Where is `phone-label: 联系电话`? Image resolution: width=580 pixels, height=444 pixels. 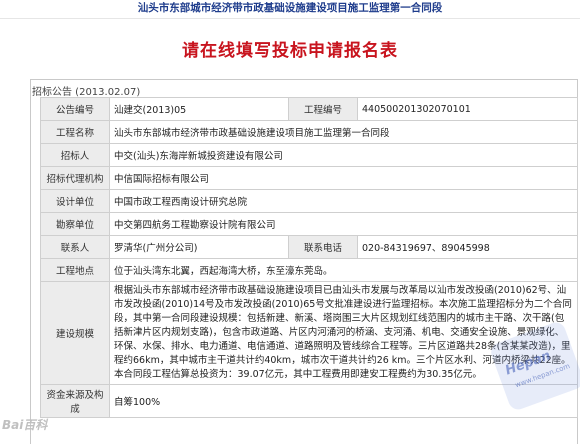
phone-label: 联系电话 is located at coordinates (323, 247).